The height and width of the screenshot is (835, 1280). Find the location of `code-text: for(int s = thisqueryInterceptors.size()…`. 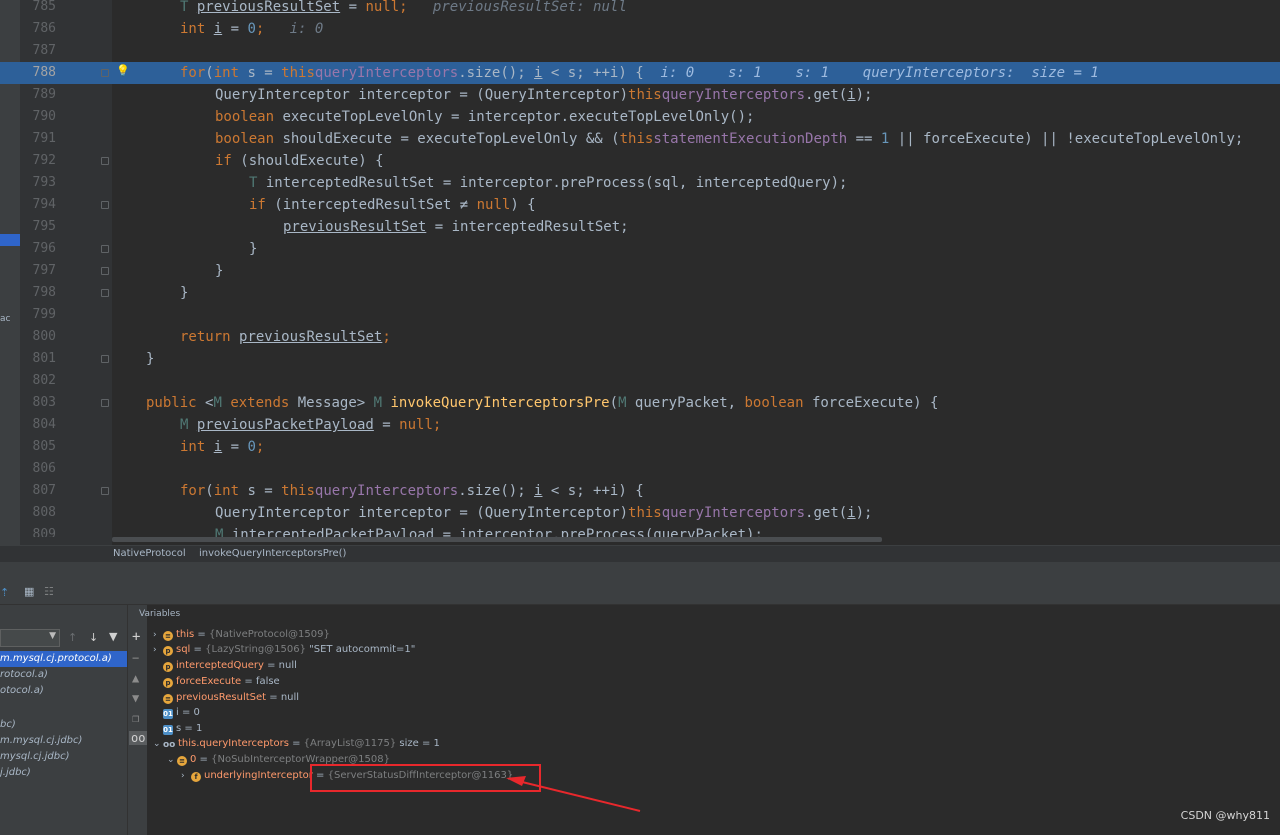

code-text: for(int s = thisqueryInterceptors.size()… is located at coordinates (639, 73).